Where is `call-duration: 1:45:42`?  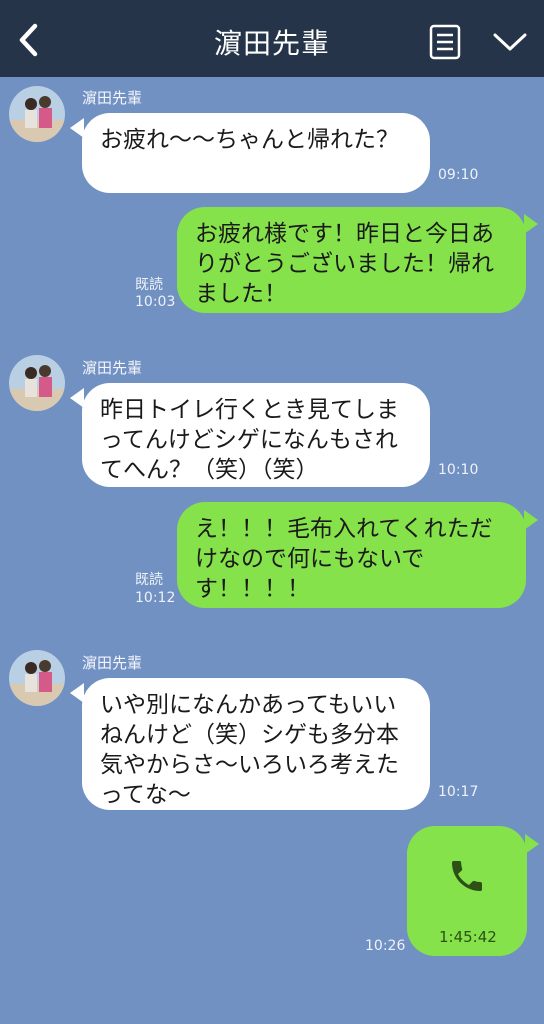
call-duration: 1:45:42 is located at coordinates (468, 937).